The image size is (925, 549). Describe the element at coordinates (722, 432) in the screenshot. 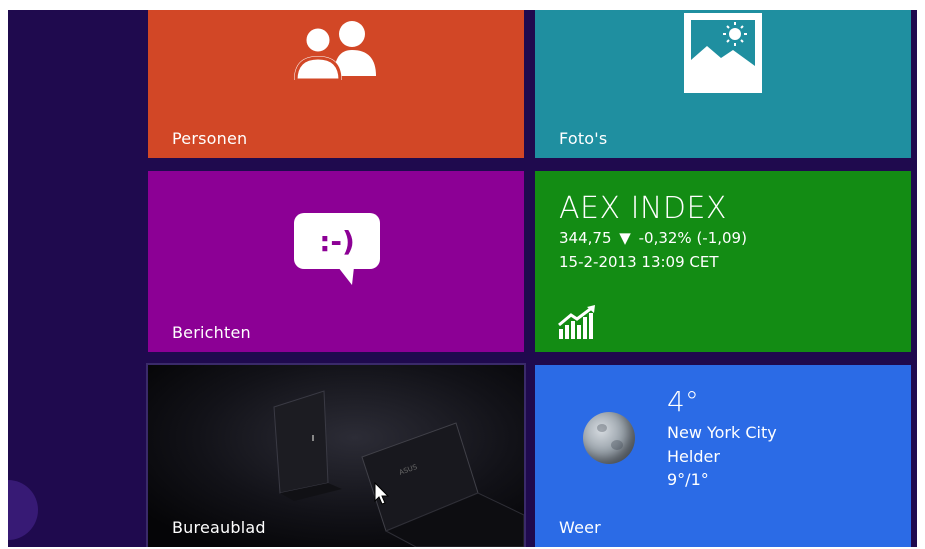

I see `weather-city: New York City` at that location.